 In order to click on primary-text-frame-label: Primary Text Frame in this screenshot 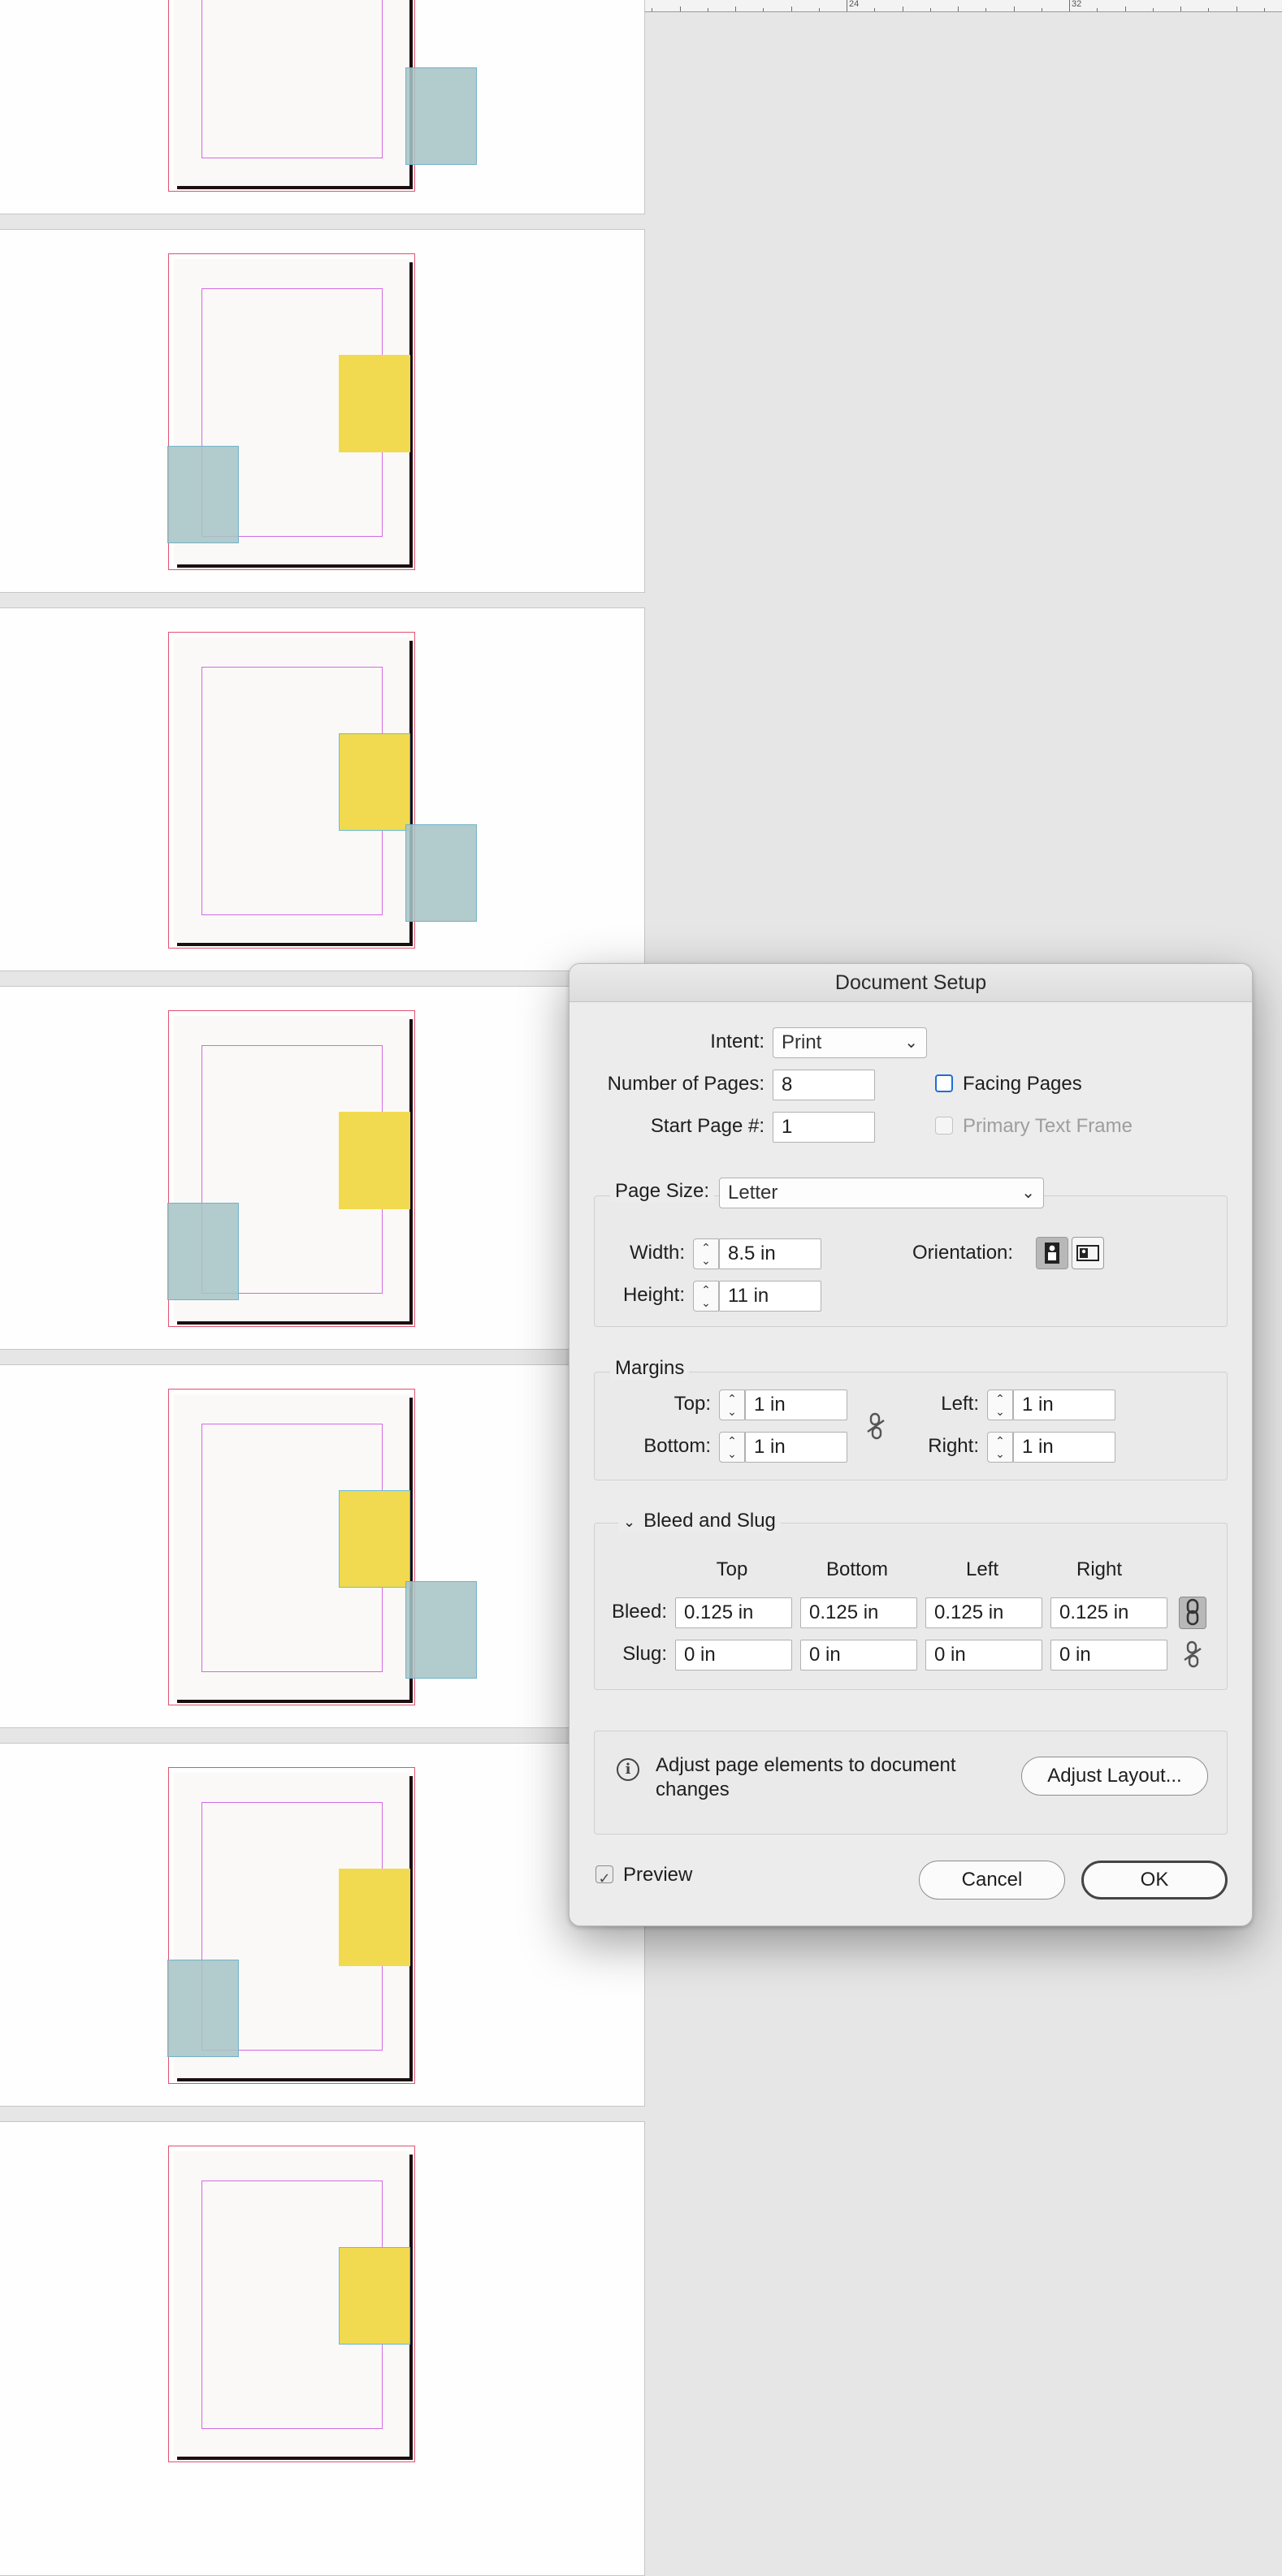, I will do `click(1048, 1126)`.